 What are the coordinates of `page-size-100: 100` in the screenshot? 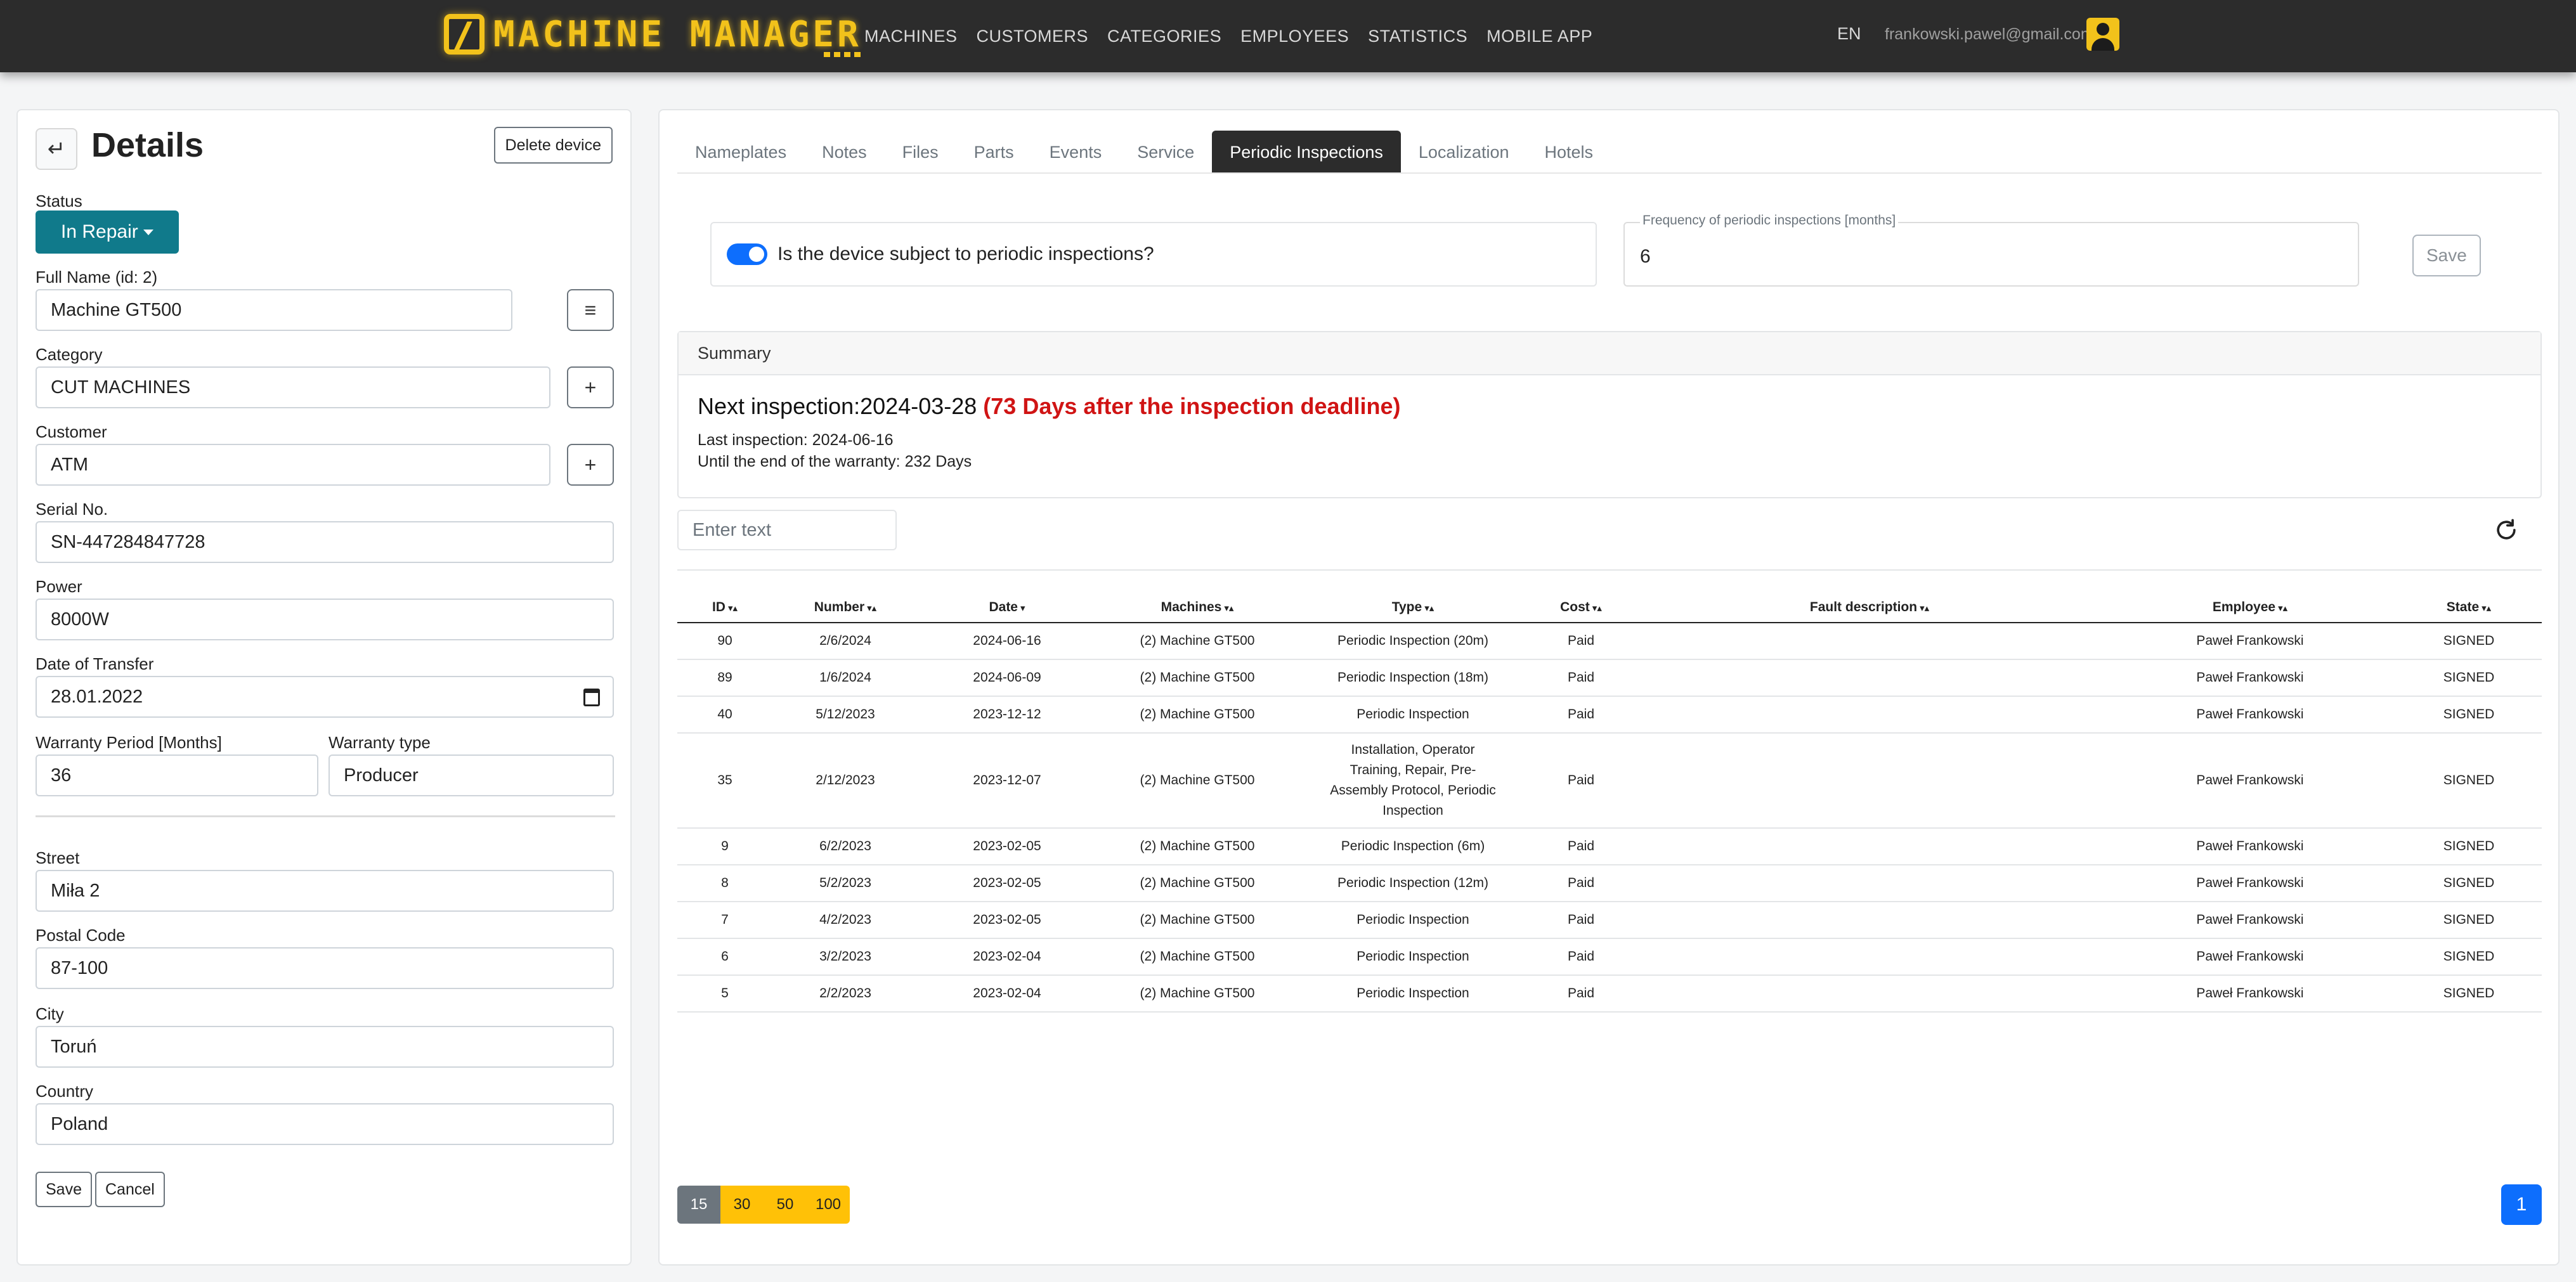 It's located at (828, 1205).